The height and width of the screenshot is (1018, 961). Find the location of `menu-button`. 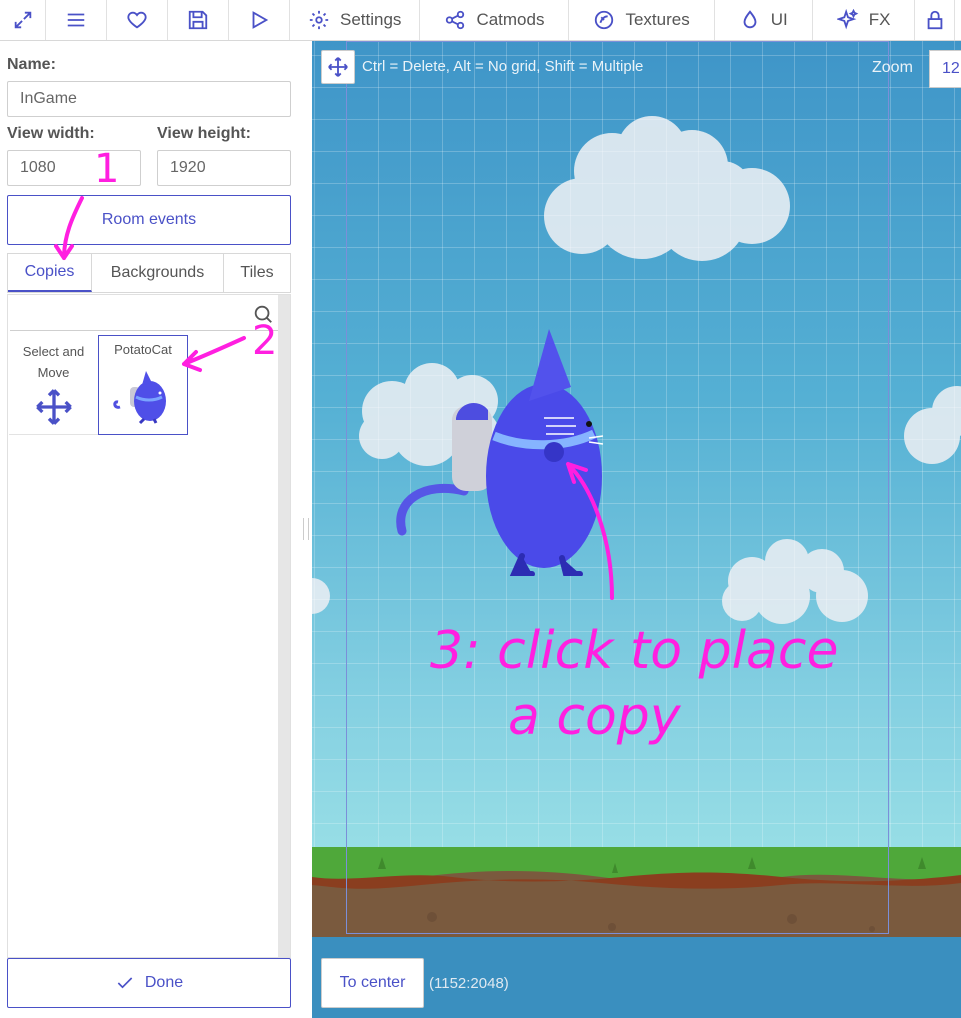

menu-button is located at coordinates (76, 20).